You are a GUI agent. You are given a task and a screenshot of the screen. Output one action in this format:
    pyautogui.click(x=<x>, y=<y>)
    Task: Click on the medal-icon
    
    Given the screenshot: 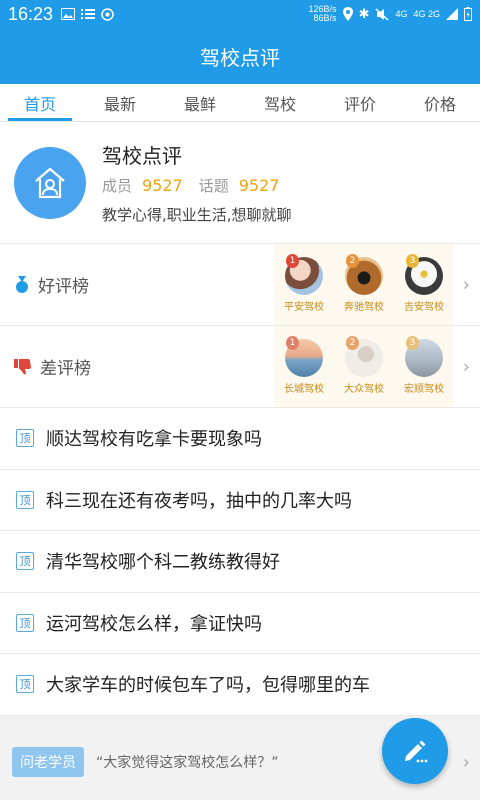 What is the action you would take?
    pyautogui.click(x=22, y=284)
    